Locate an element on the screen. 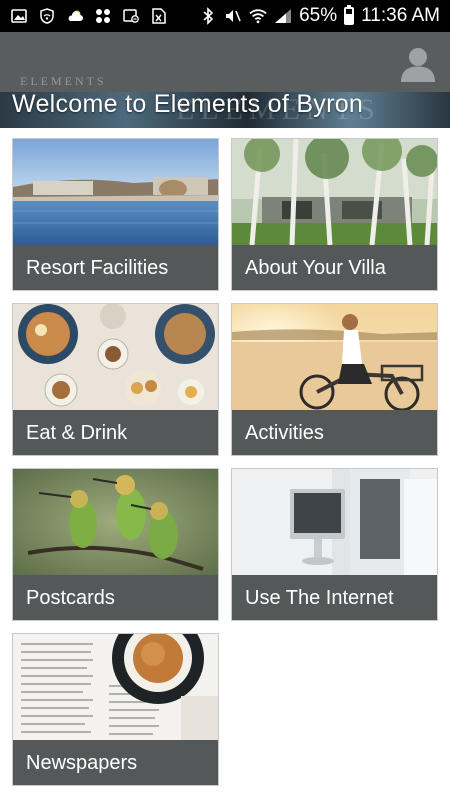  weather-cloud-icon is located at coordinates (75, 16).